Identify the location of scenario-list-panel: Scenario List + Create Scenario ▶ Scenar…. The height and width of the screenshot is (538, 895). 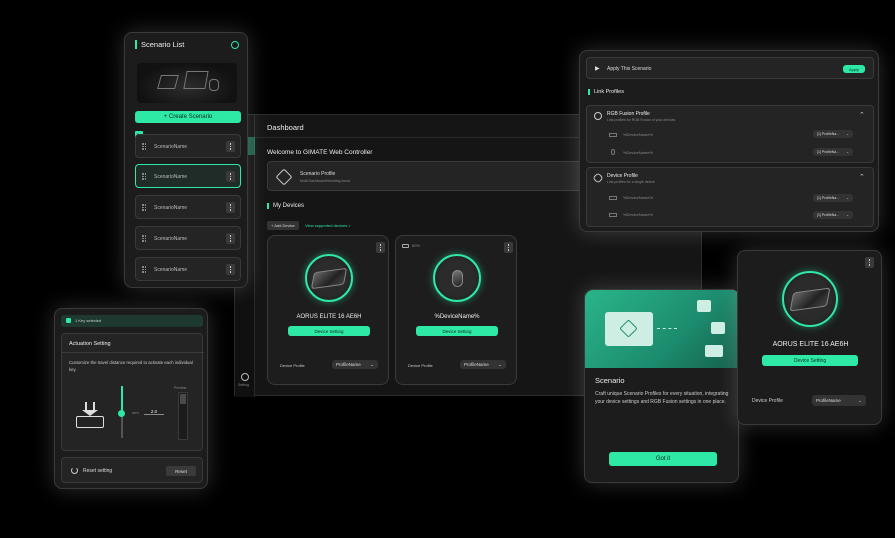
(186, 160).